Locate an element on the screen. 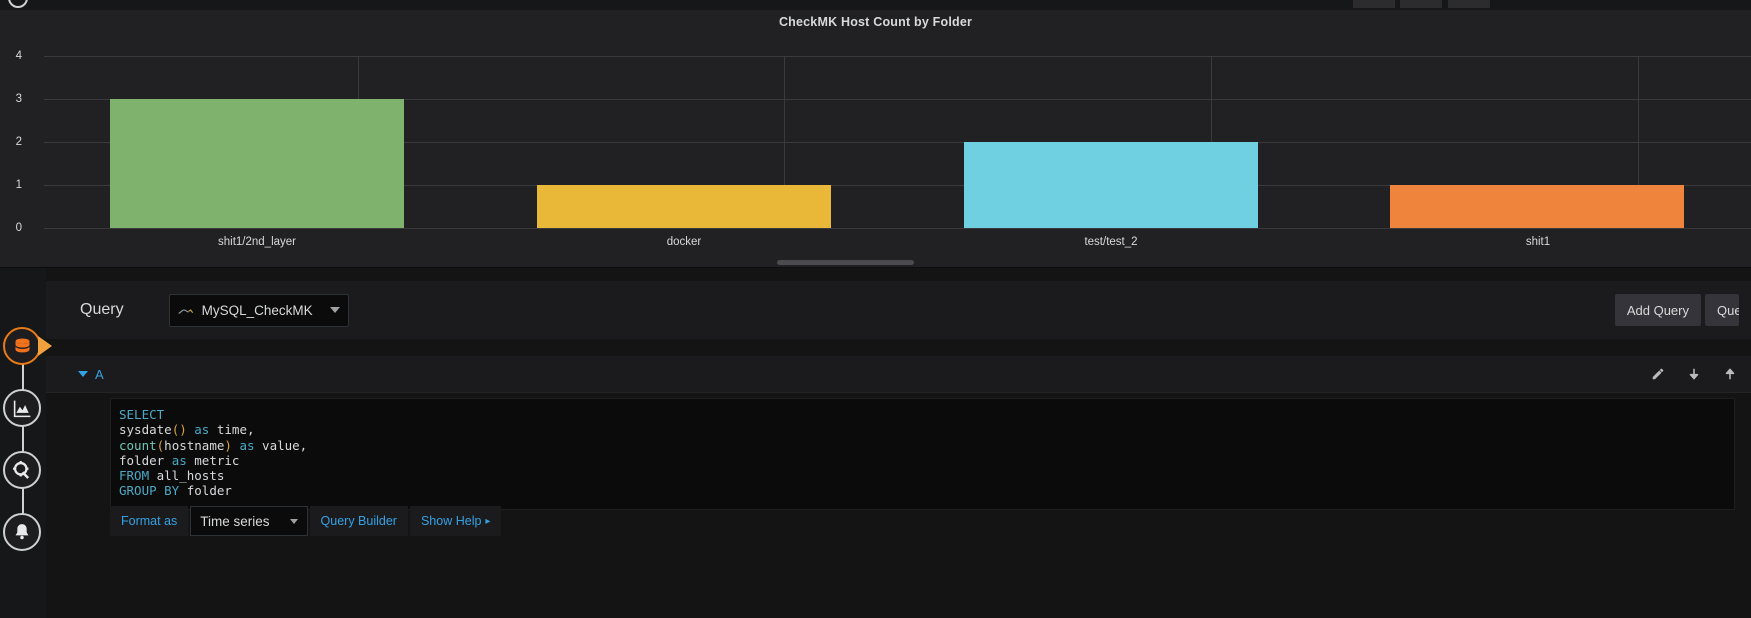  sidebar-item-visualization is located at coordinates (22, 408).